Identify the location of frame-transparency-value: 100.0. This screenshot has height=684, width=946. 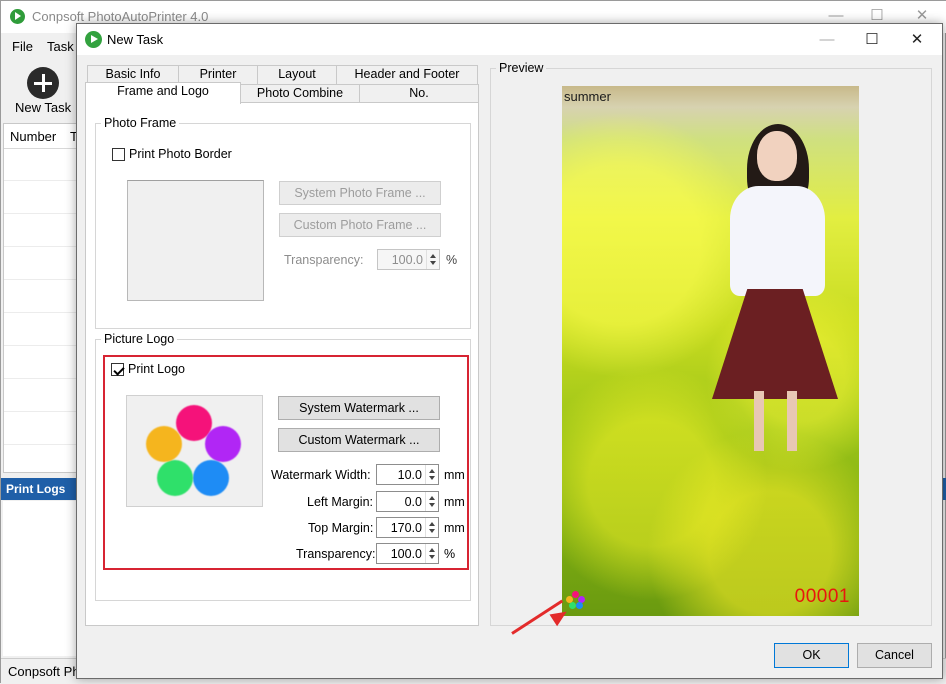
(407, 260).